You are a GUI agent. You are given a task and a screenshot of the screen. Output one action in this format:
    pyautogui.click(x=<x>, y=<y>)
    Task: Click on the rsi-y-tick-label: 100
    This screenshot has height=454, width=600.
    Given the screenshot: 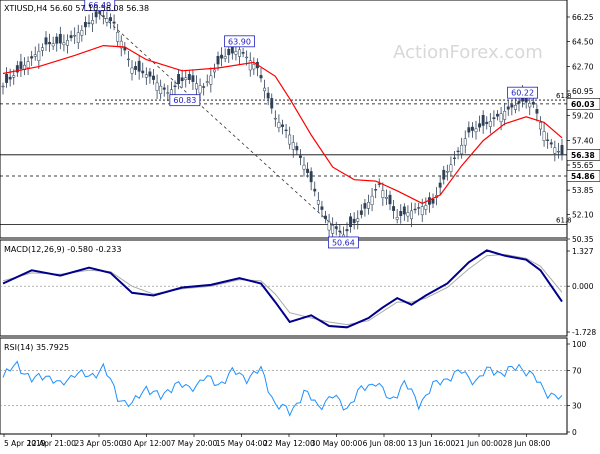 What is the action you would take?
    pyautogui.click(x=579, y=344)
    